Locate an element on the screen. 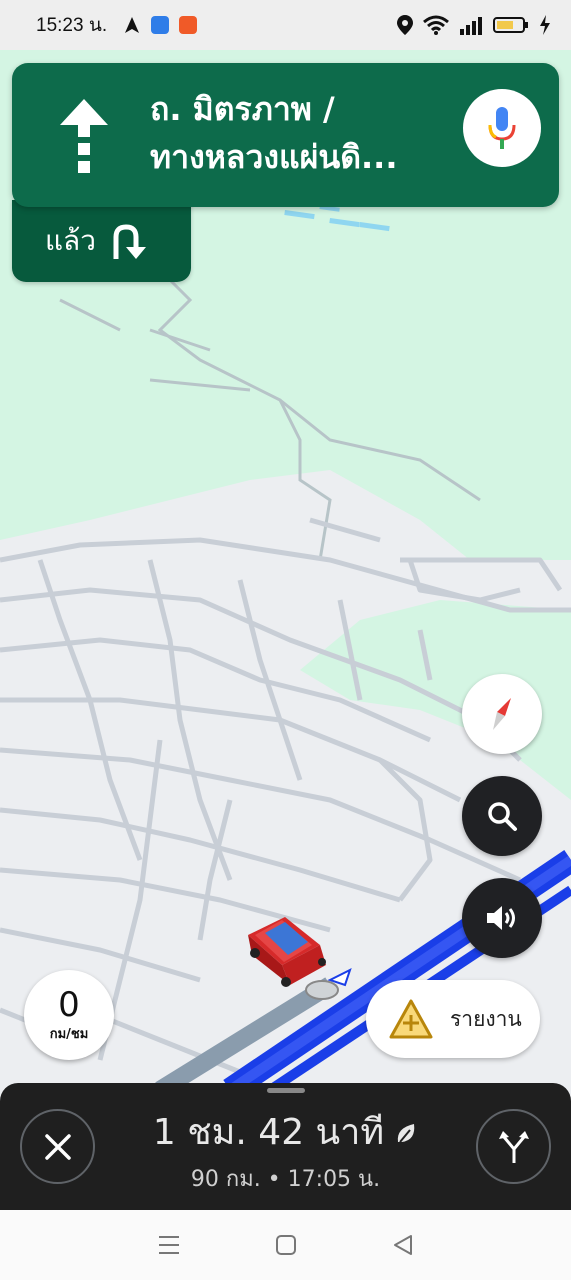  microphone-icon is located at coordinates (502, 128).